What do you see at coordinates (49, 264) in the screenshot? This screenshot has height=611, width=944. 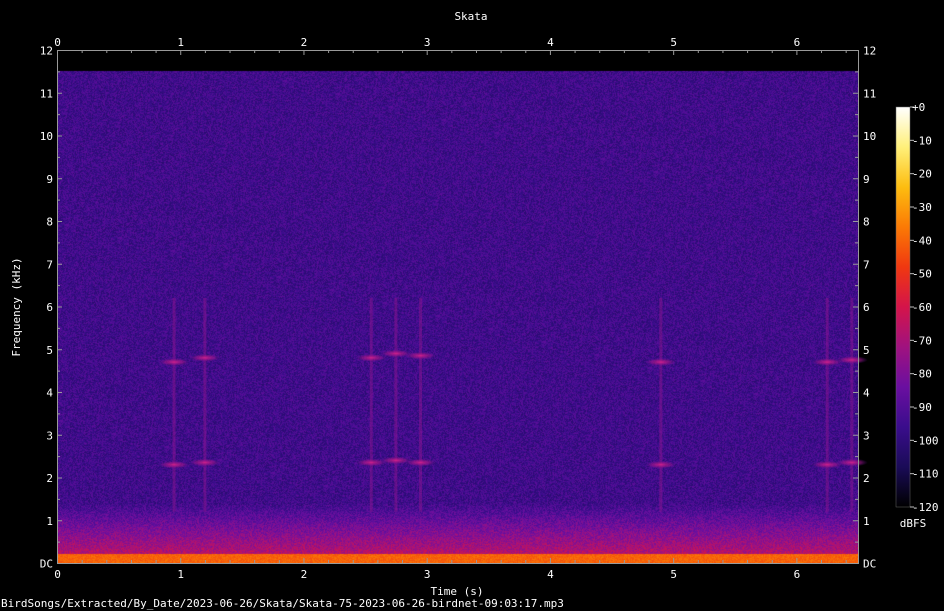 I see `y-tick-label-left: 7` at bounding box center [49, 264].